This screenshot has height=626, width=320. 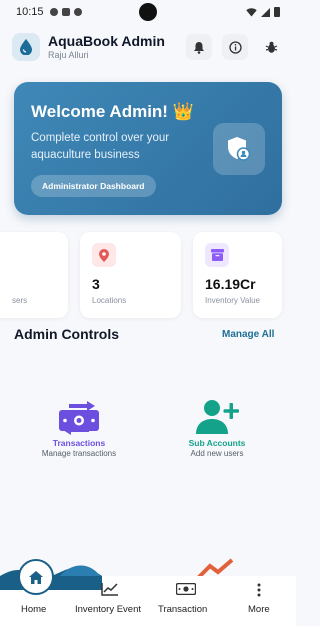 I want to click on archive-box-icon, so click(x=217, y=255).